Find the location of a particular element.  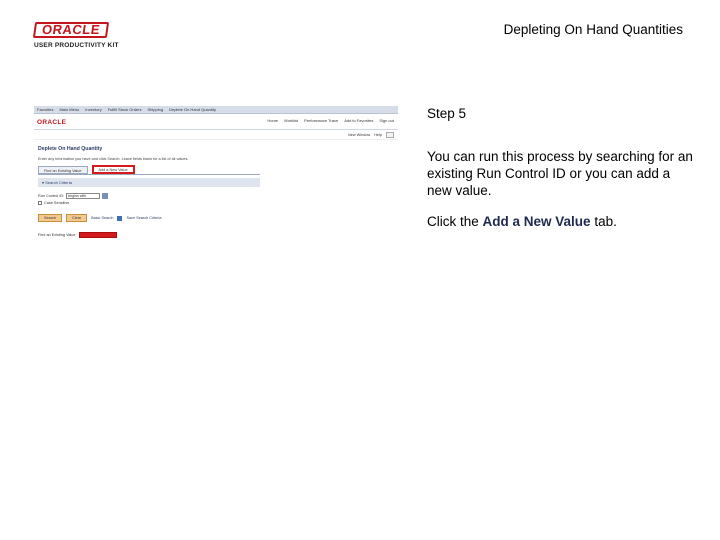

menu-item: Fulfill Stock Orders is located at coordinates (125, 109).